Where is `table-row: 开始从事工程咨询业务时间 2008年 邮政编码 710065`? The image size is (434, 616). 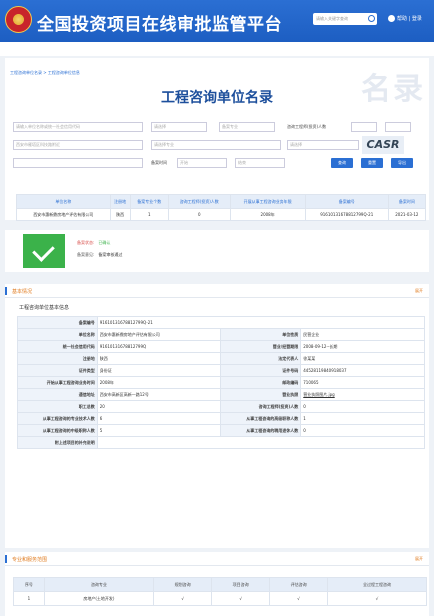 table-row: 开始从事工程咨询业务时间 2008年 邮政编码 710065 is located at coordinates (221, 382).